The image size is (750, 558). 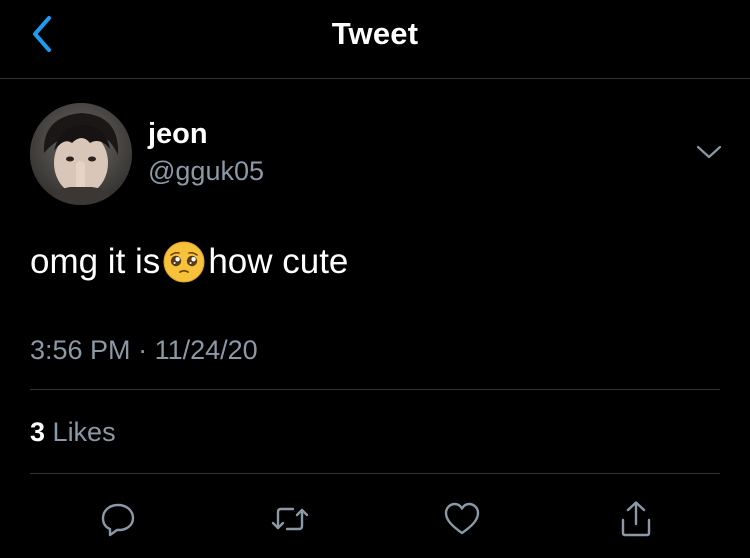 I want to click on more-options-button, so click(x=709, y=152).